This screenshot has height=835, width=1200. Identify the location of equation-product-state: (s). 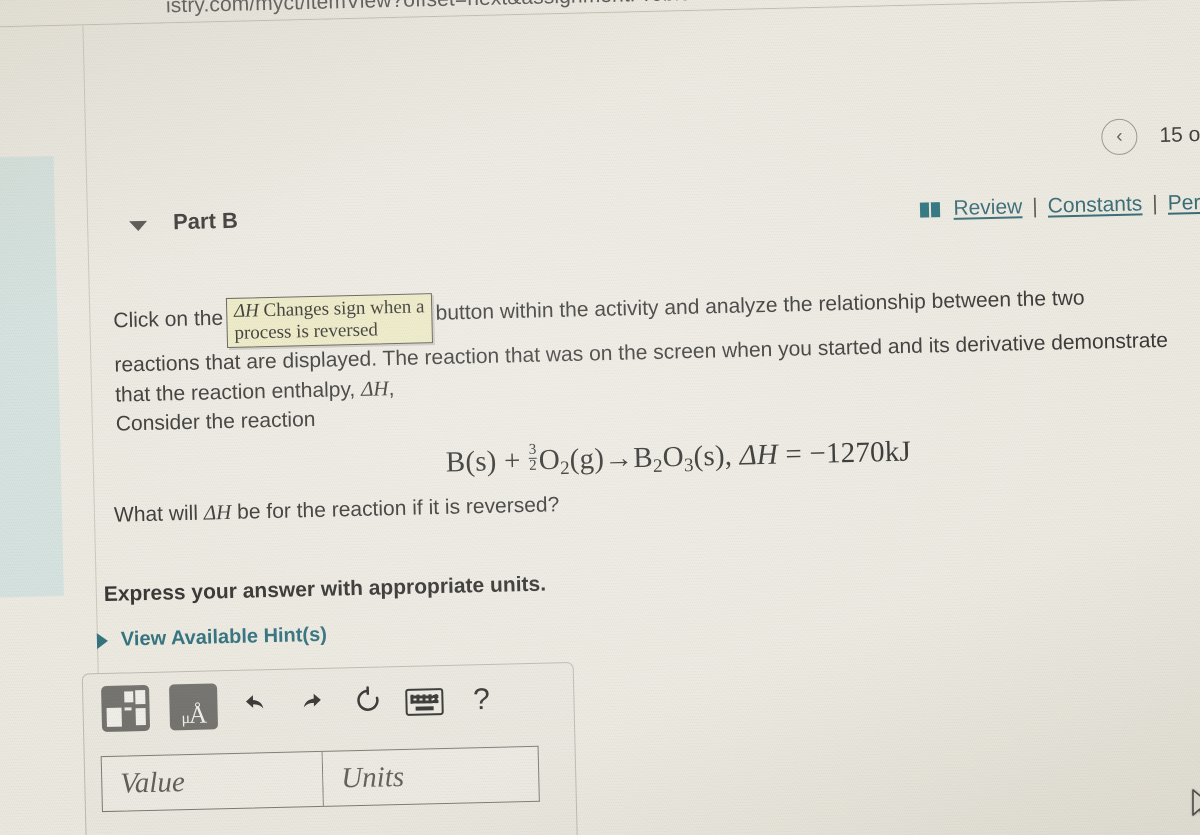
(709, 456).